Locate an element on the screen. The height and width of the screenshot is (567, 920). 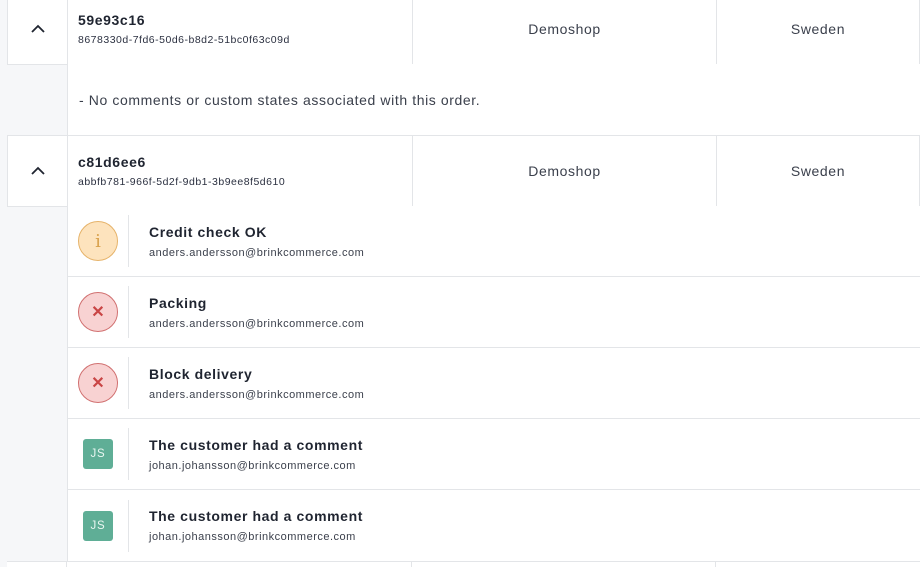
order-uuid: abbfb781-966f-5d2f-9db1-3b9ee8f5d610 is located at coordinates (182, 182).